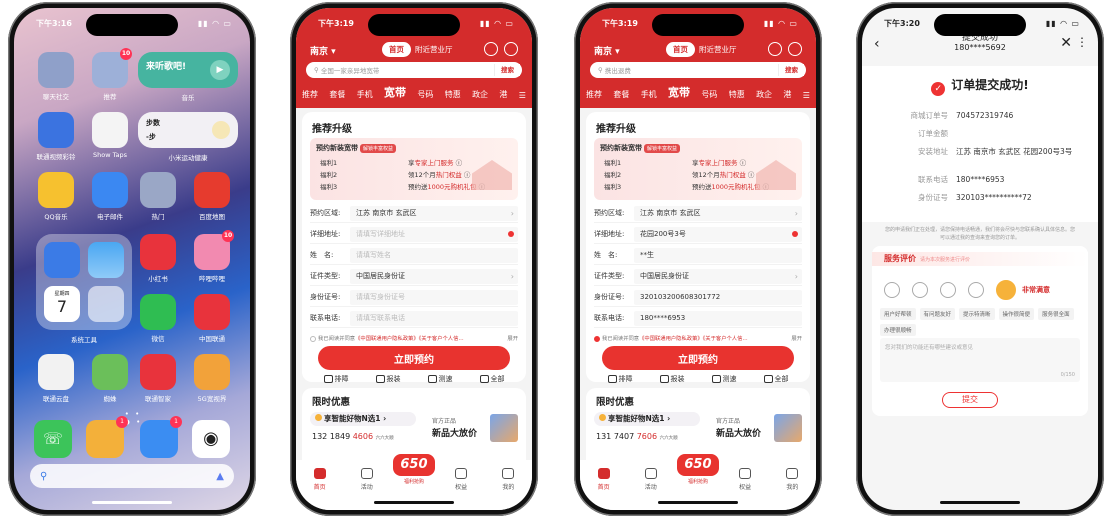 The height and width of the screenshot is (520, 1108). What do you see at coordinates (604, 489) in the screenshot?
I see `tab-0: 首页` at bounding box center [604, 489].